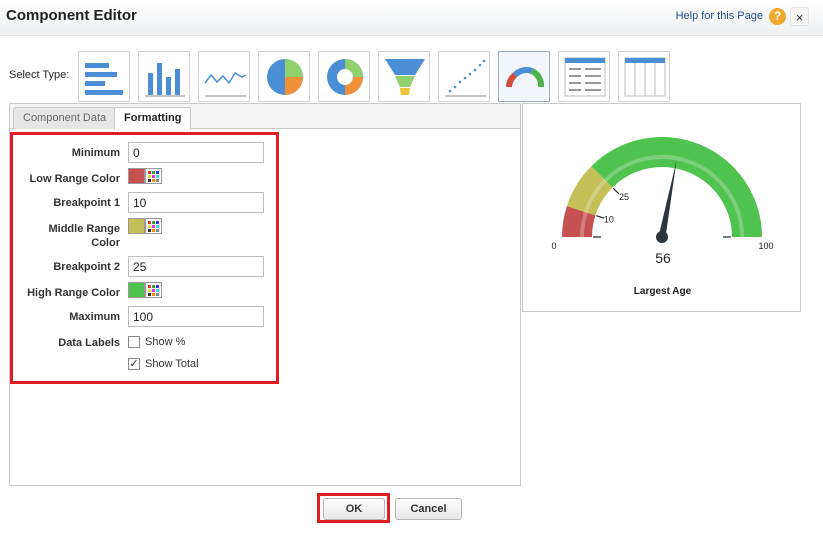  Describe the element at coordinates (196, 266) in the screenshot. I see `breakpoint-2-input` at that location.